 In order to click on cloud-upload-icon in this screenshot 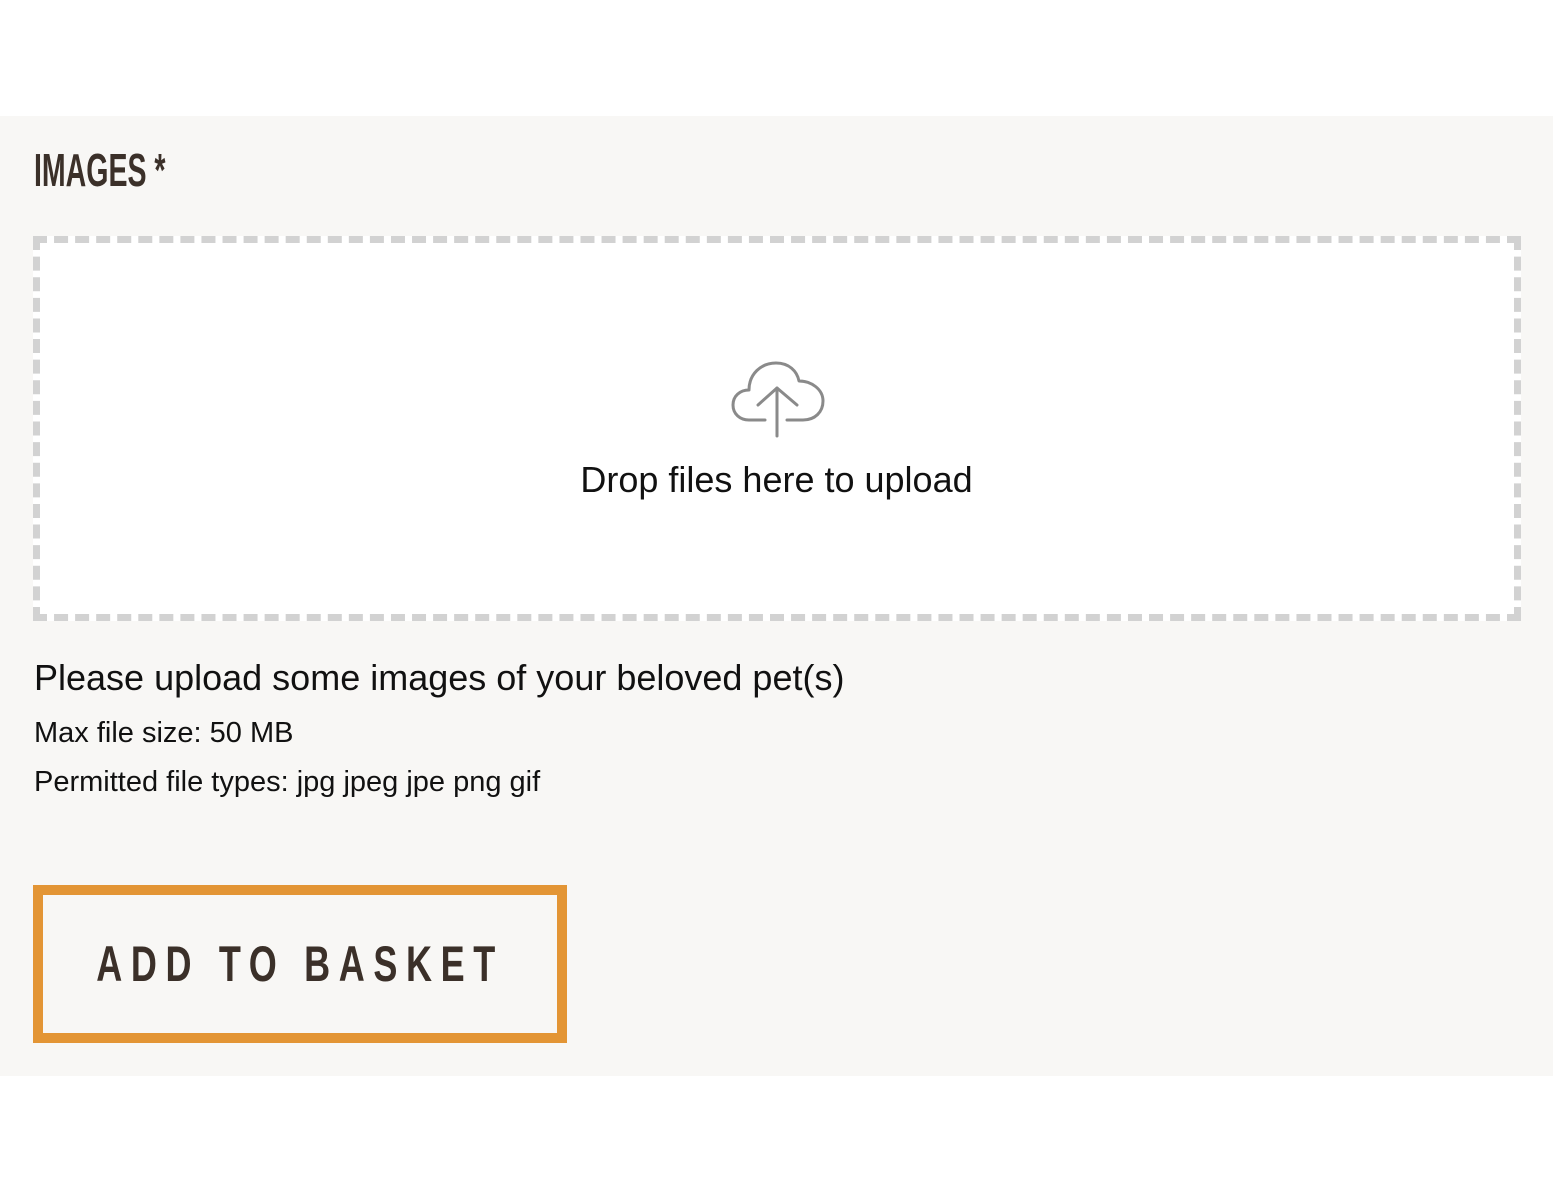, I will do `click(778, 399)`.